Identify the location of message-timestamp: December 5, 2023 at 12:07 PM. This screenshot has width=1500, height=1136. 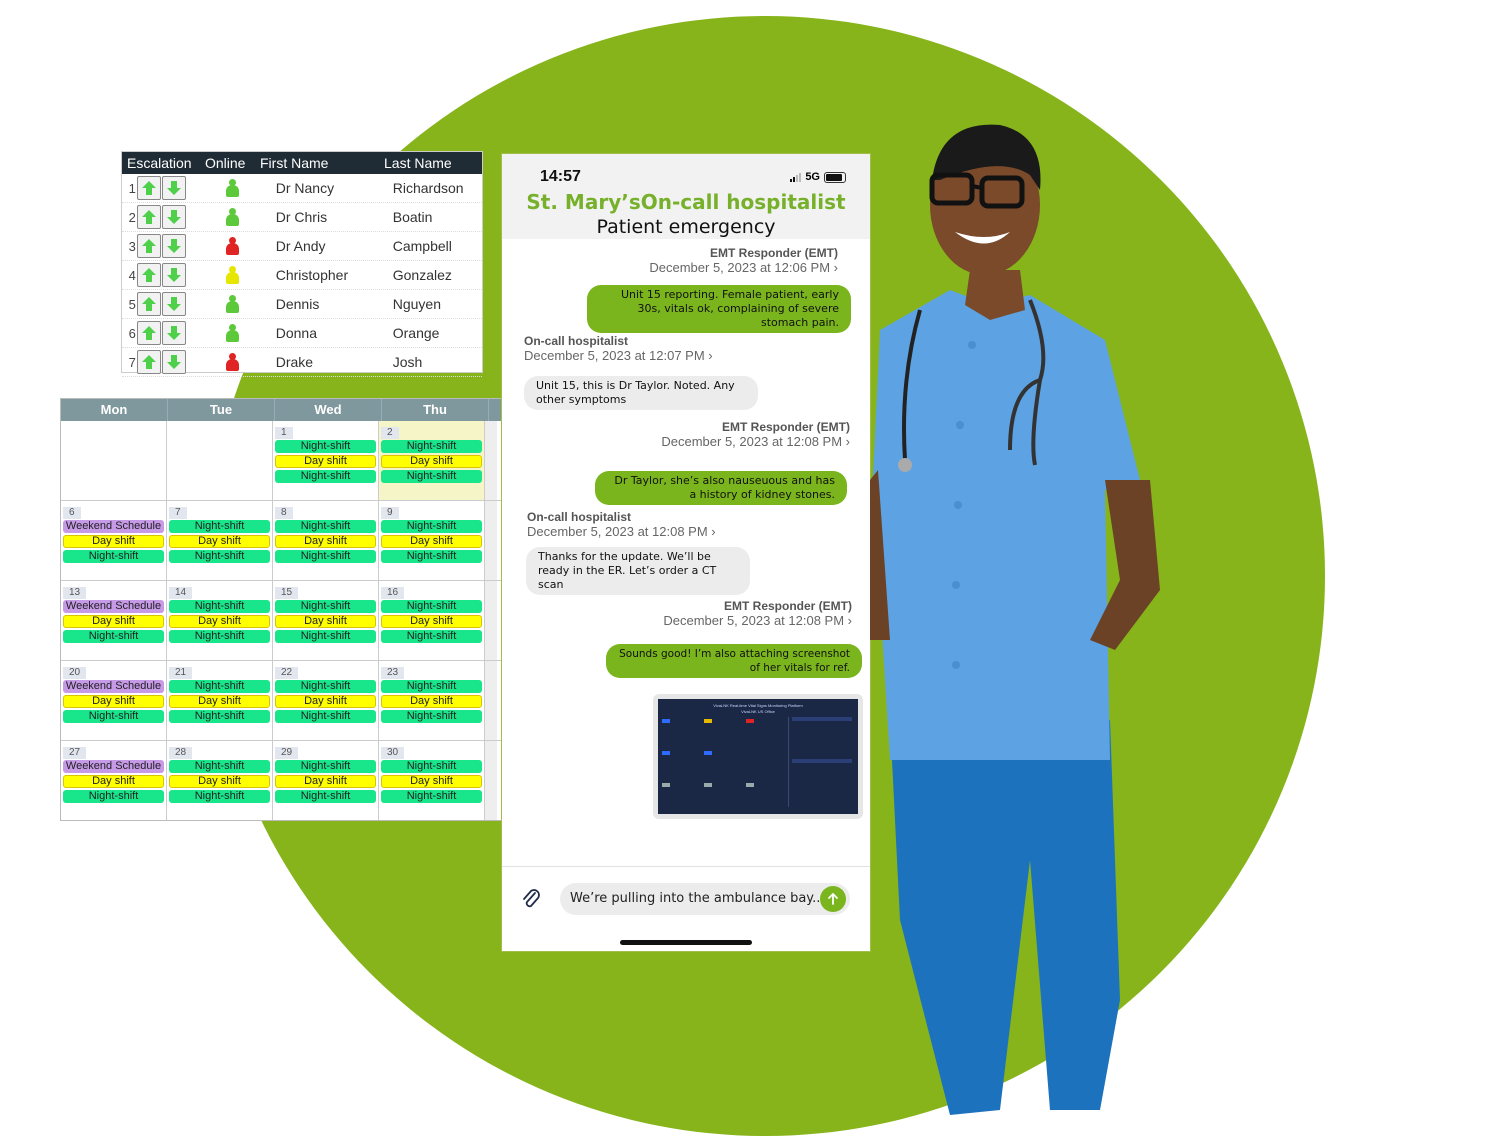
(614, 355).